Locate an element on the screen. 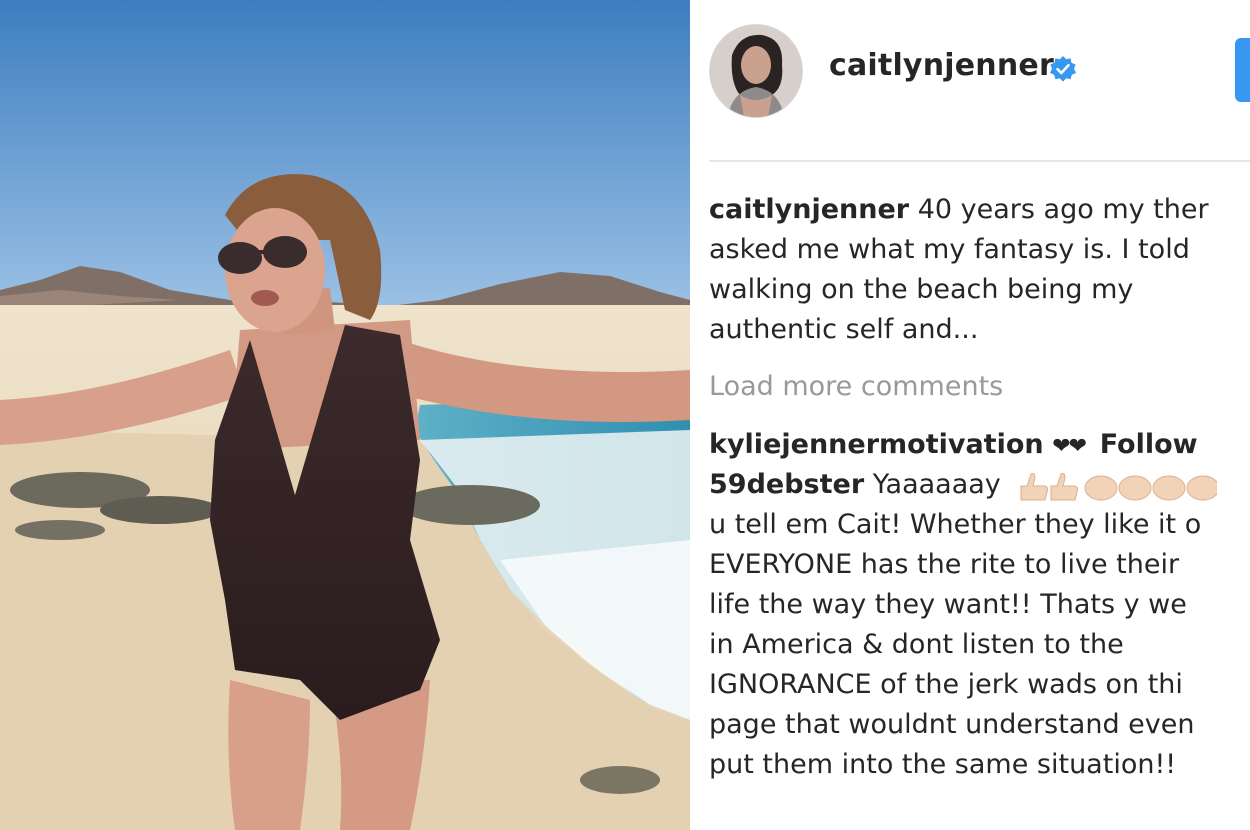  header-divider is located at coordinates (979, 161).